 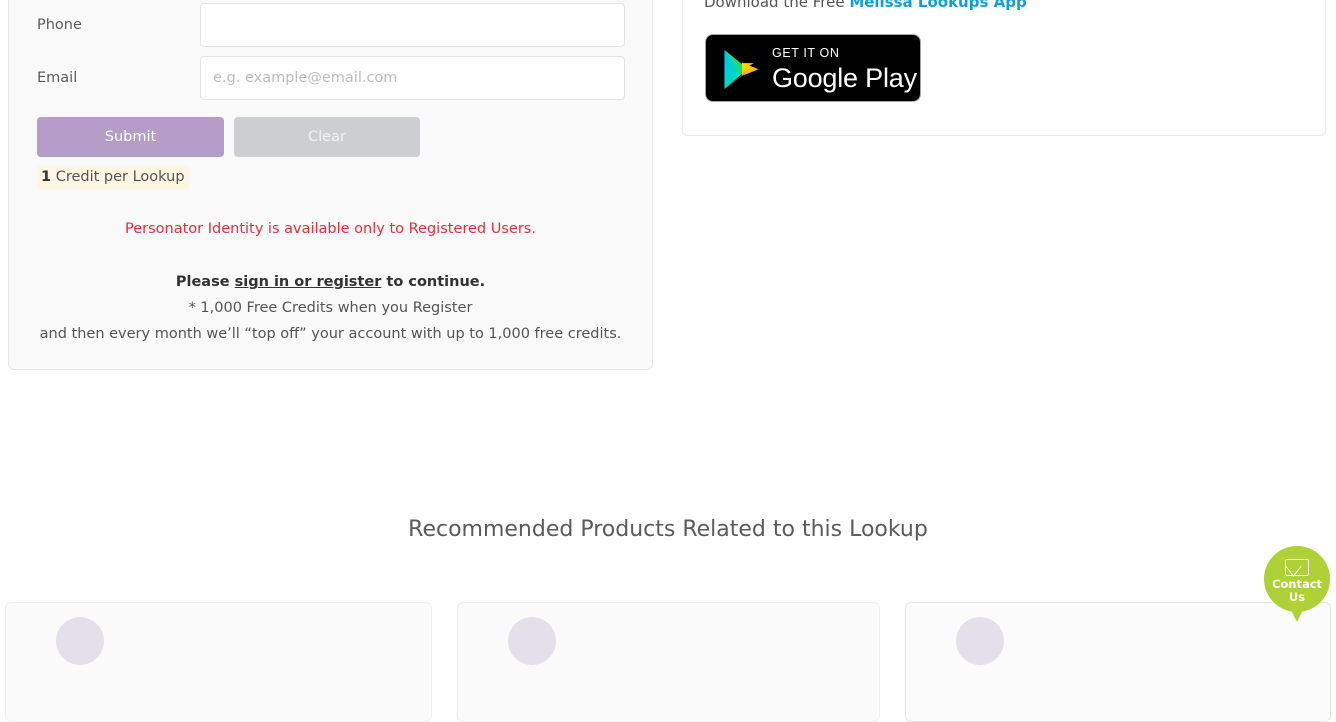 I want to click on google-play-badge: GET IT ON Google Play, so click(x=813, y=68).